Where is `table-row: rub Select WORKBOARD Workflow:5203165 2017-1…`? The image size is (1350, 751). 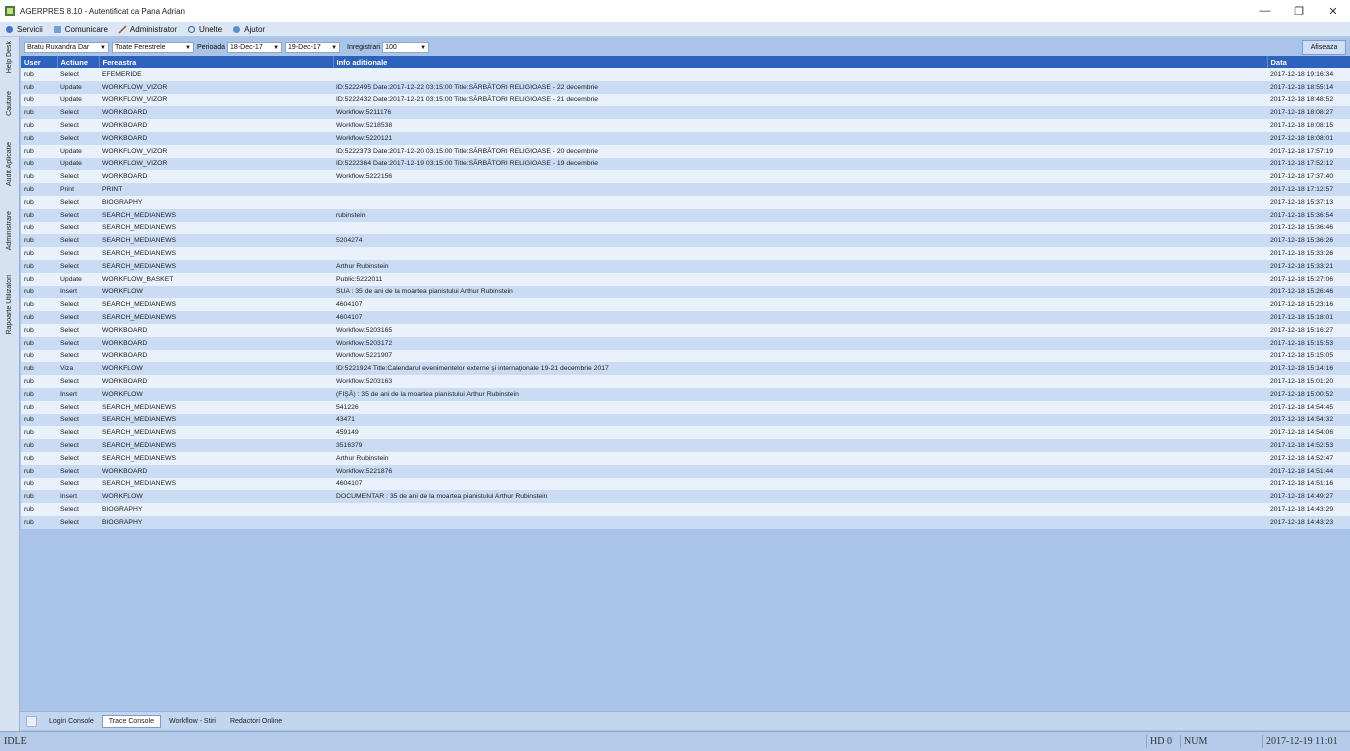
table-row: rub Select WORKBOARD Workflow:5203165 2017-1… is located at coordinates (685, 330).